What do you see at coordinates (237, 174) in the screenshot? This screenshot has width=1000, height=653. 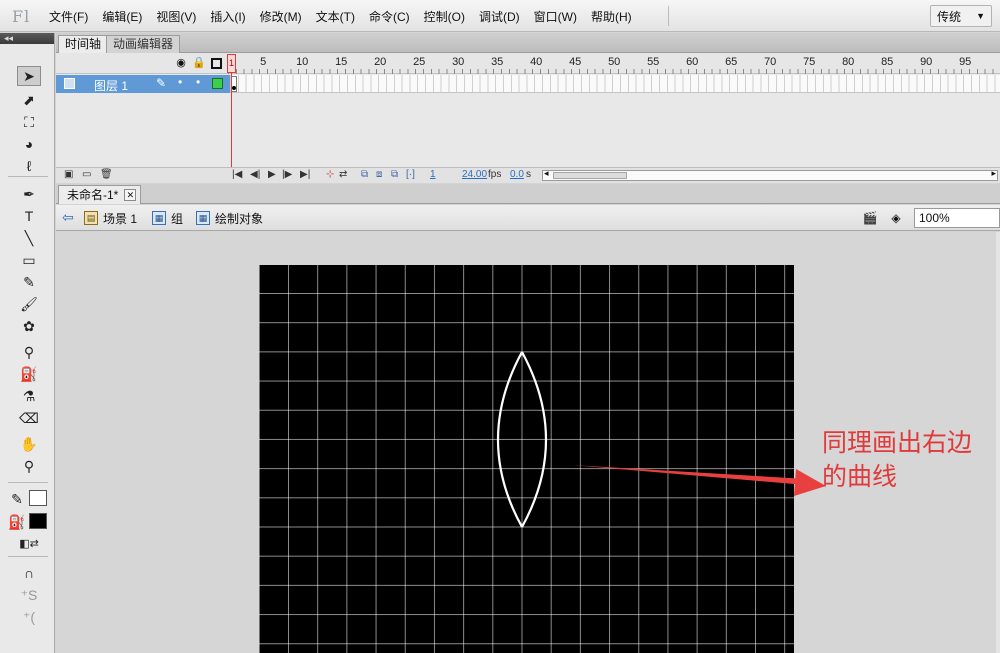 I see `go-first-icon: |◀` at bounding box center [237, 174].